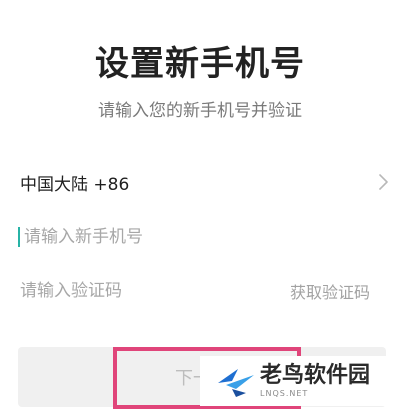 The image size is (400, 409). What do you see at coordinates (330, 291) in the screenshot?
I see `get-code-button: 获取验证码` at bounding box center [330, 291].